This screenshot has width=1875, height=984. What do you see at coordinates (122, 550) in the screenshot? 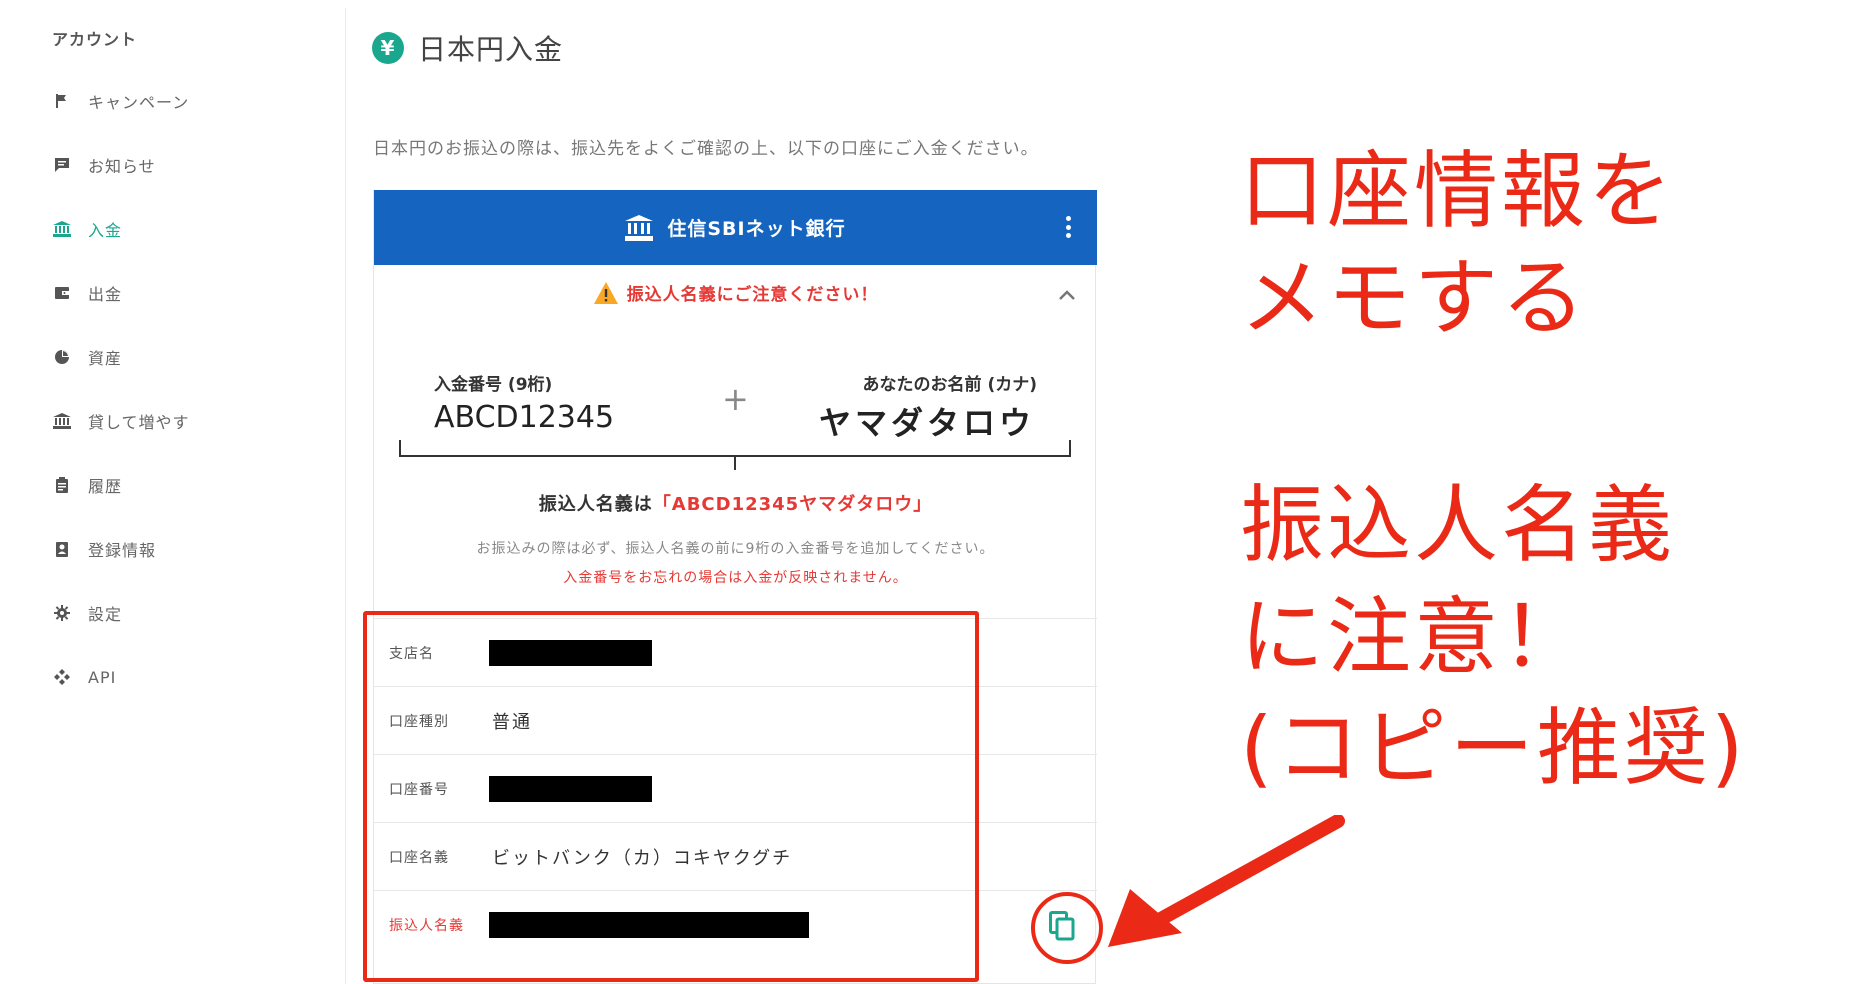
I see `sidebar-item-label: 登録情報` at bounding box center [122, 550].